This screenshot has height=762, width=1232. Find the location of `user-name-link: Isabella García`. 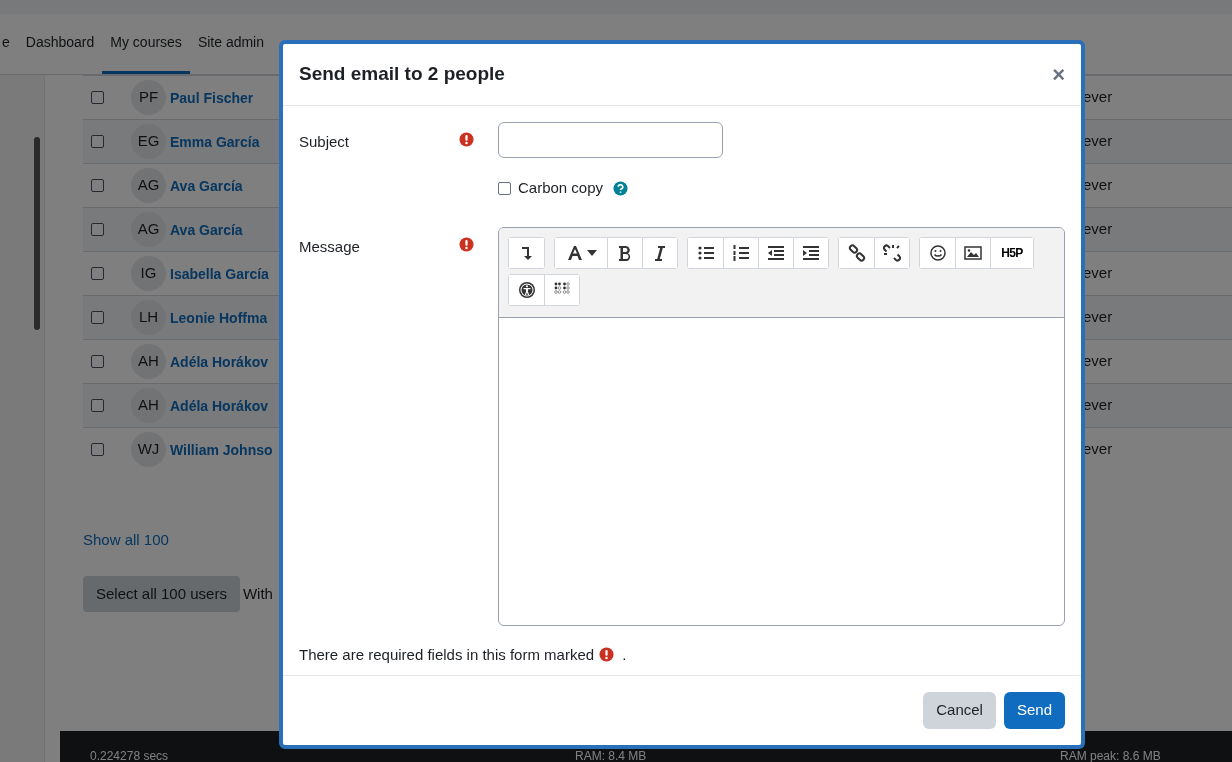

user-name-link: Isabella García is located at coordinates (219, 273).